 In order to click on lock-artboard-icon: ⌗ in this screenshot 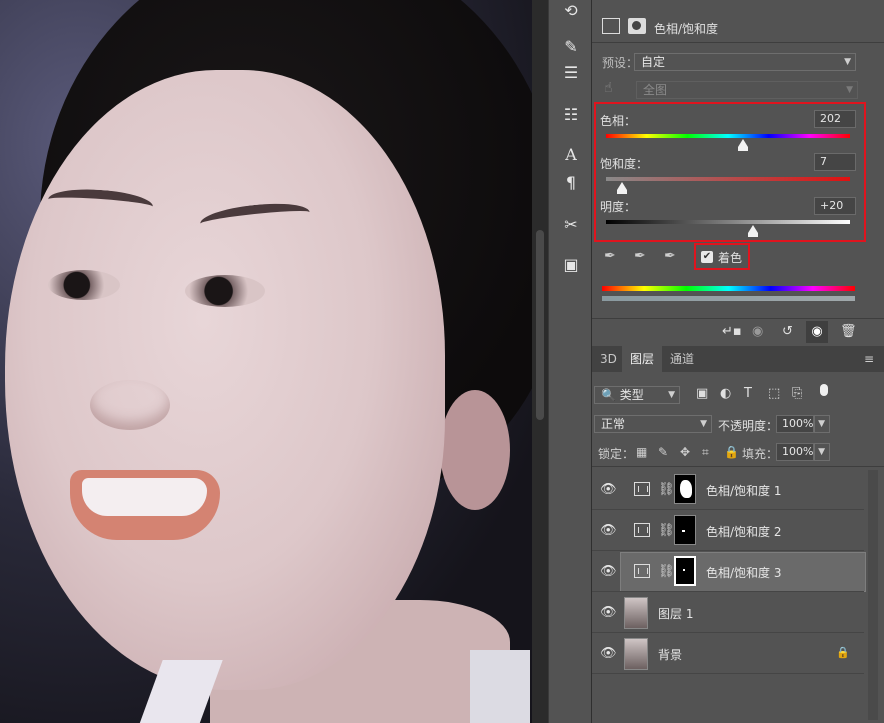, I will do `click(705, 452)`.